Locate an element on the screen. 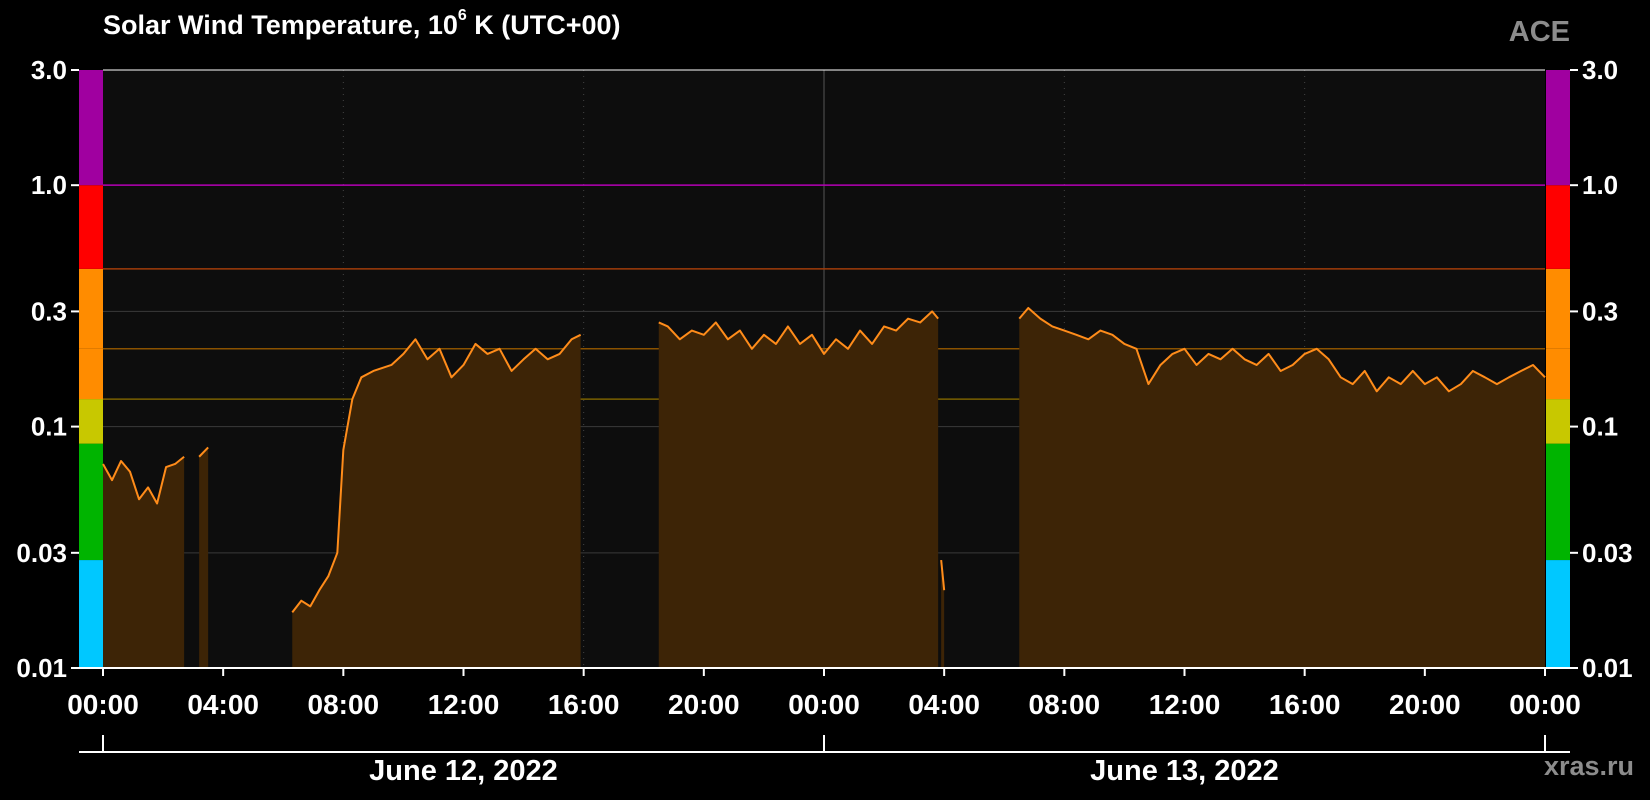 The image size is (1650, 800). date-axis: June 12, 2022 June 13, 2022 is located at coordinates (824, 761).